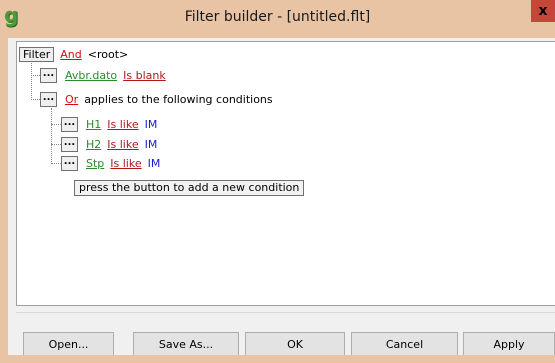  What do you see at coordinates (543, 11) in the screenshot?
I see `close-button: x` at bounding box center [543, 11].